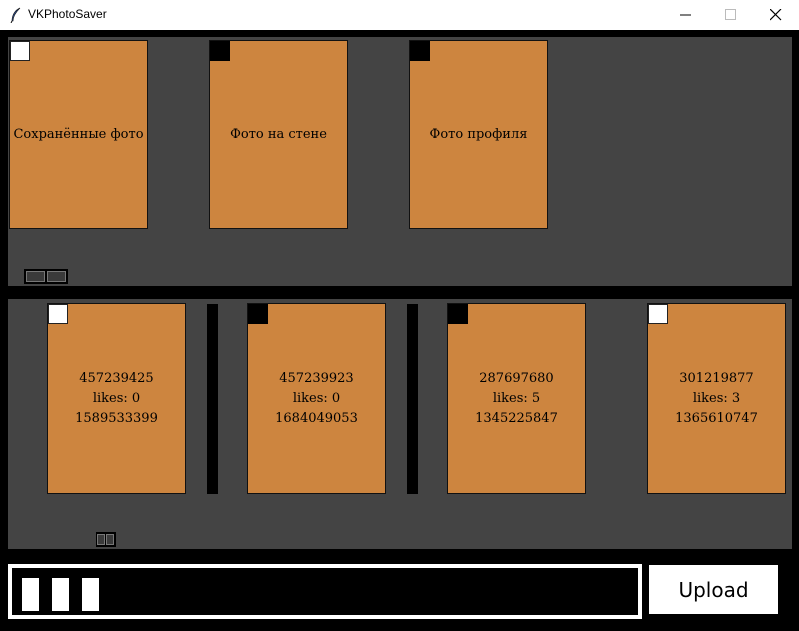 The height and width of the screenshot is (631, 799). I want to click on photo-id: 457239425, so click(116, 378).